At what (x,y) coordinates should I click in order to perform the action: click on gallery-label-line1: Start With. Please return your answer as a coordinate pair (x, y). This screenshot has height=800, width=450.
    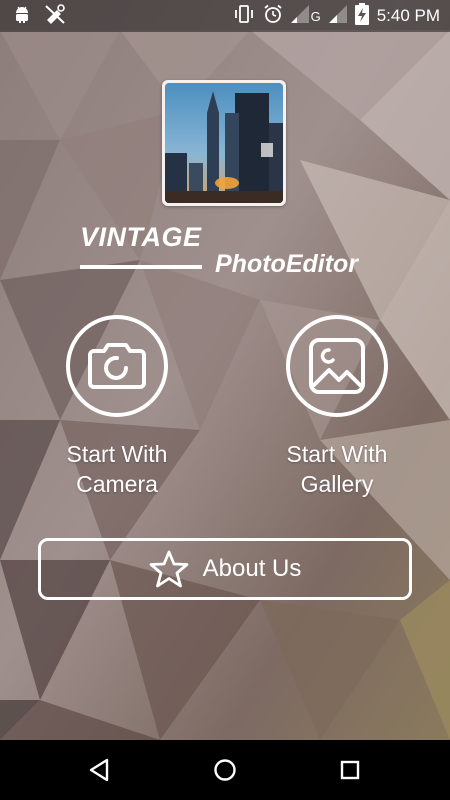
    Looking at the image, I should click on (337, 454).